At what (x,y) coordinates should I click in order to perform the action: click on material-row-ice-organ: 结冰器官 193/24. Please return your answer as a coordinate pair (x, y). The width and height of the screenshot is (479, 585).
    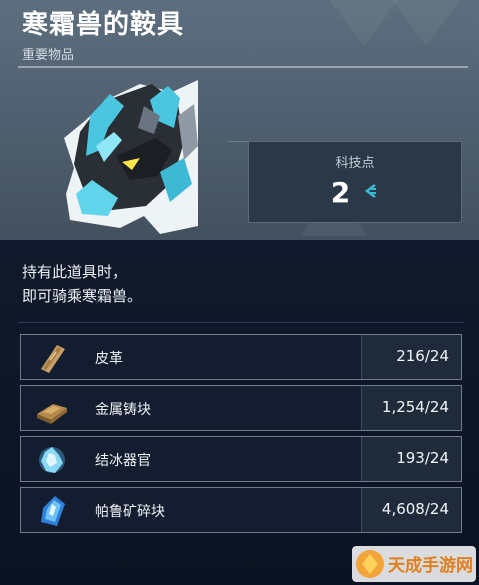
    Looking at the image, I should click on (241, 459).